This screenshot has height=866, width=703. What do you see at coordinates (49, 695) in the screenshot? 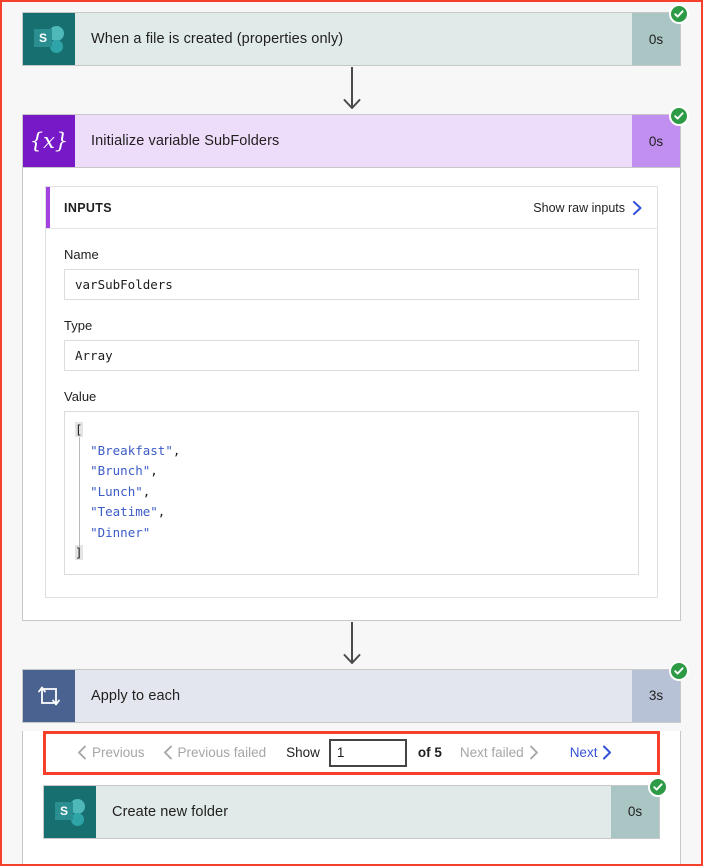
I see `loop-icon` at bounding box center [49, 695].